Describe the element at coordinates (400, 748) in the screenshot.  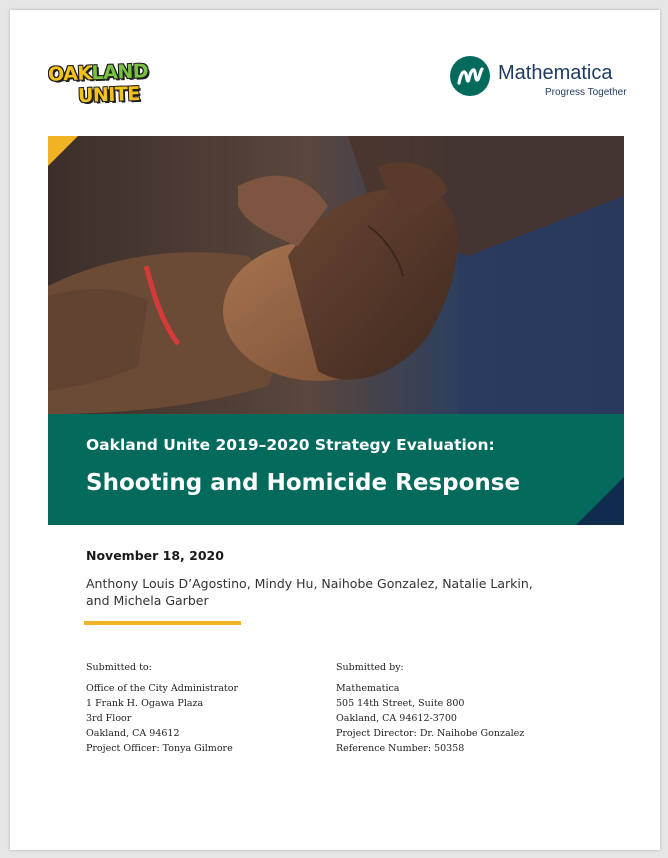
I see `submitted-by-line: Reference Number: 50358` at that location.